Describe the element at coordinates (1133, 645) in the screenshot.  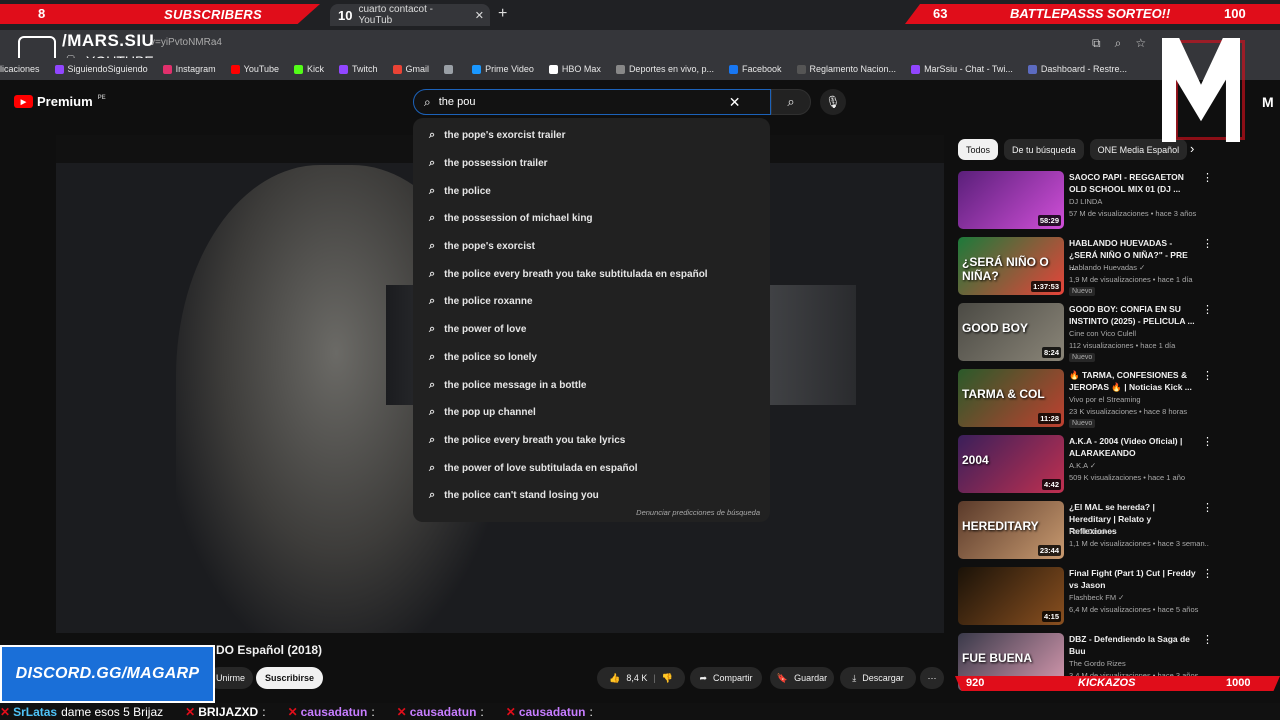
I see `video-title: DBZ - Defendiendo la Saga de Buu` at that location.